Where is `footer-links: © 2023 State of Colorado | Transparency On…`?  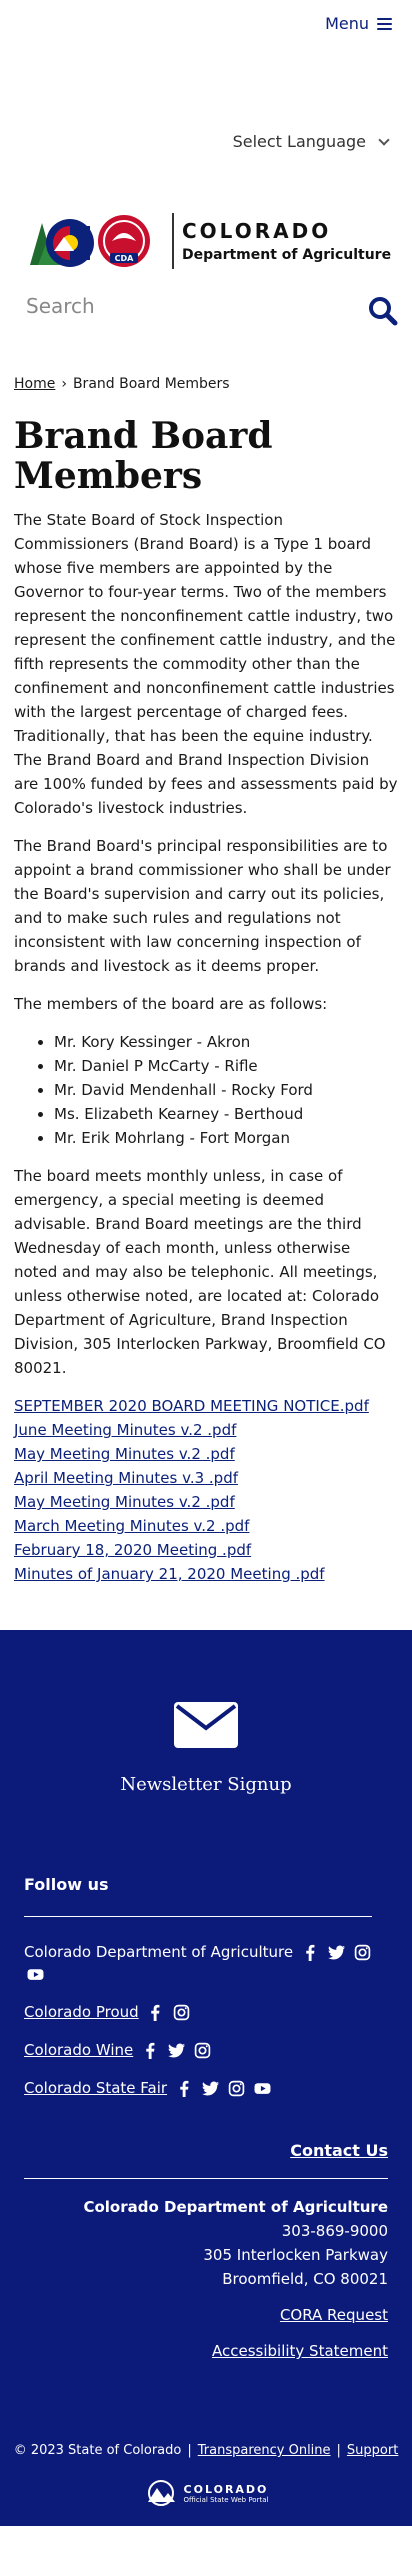
footer-links: © 2023 State of Colorado | Transparency On… is located at coordinates (206, 2450).